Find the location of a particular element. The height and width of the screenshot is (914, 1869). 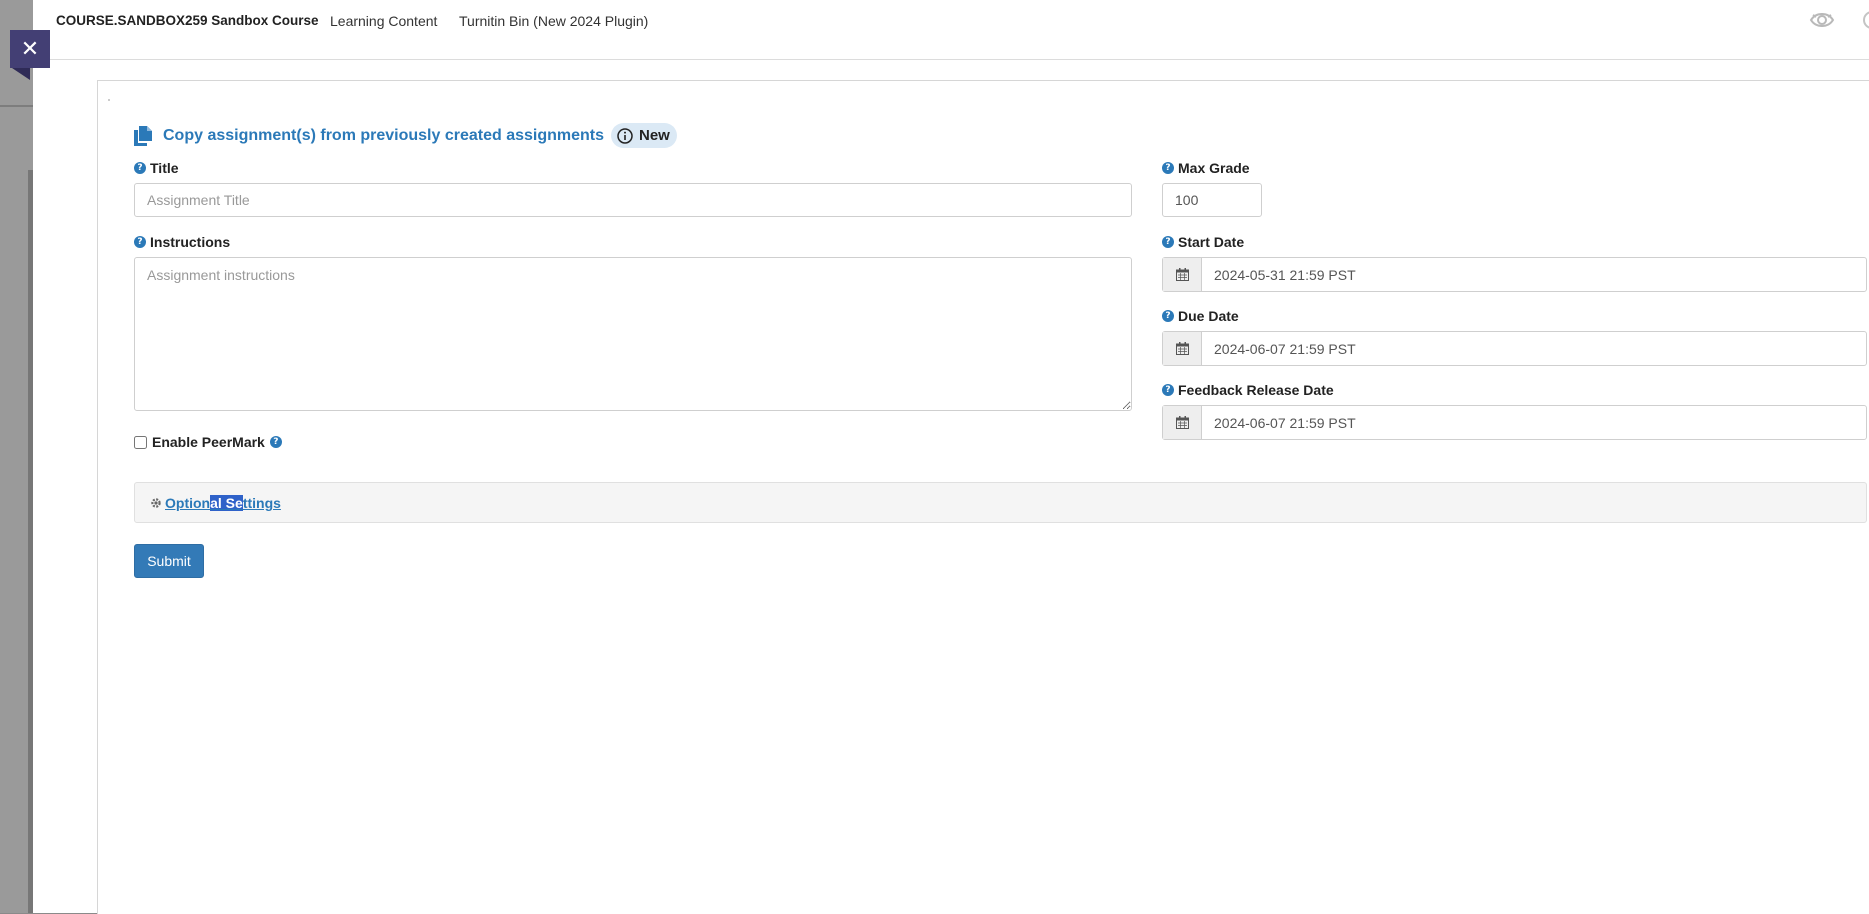

due-date-group is located at coordinates (1514, 348).